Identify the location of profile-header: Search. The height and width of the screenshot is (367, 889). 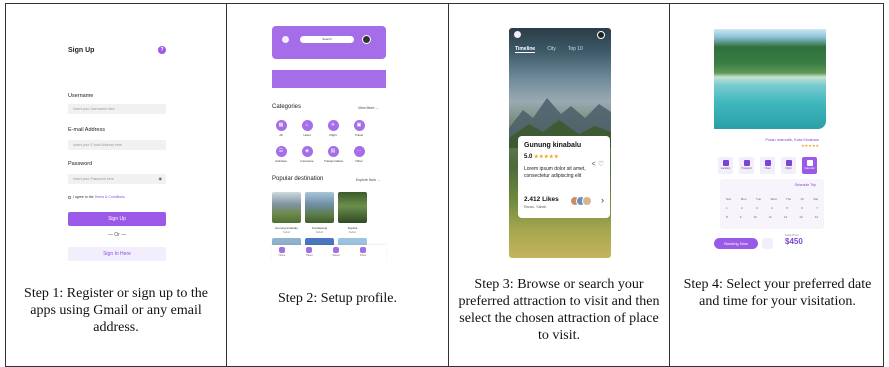
(329, 42).